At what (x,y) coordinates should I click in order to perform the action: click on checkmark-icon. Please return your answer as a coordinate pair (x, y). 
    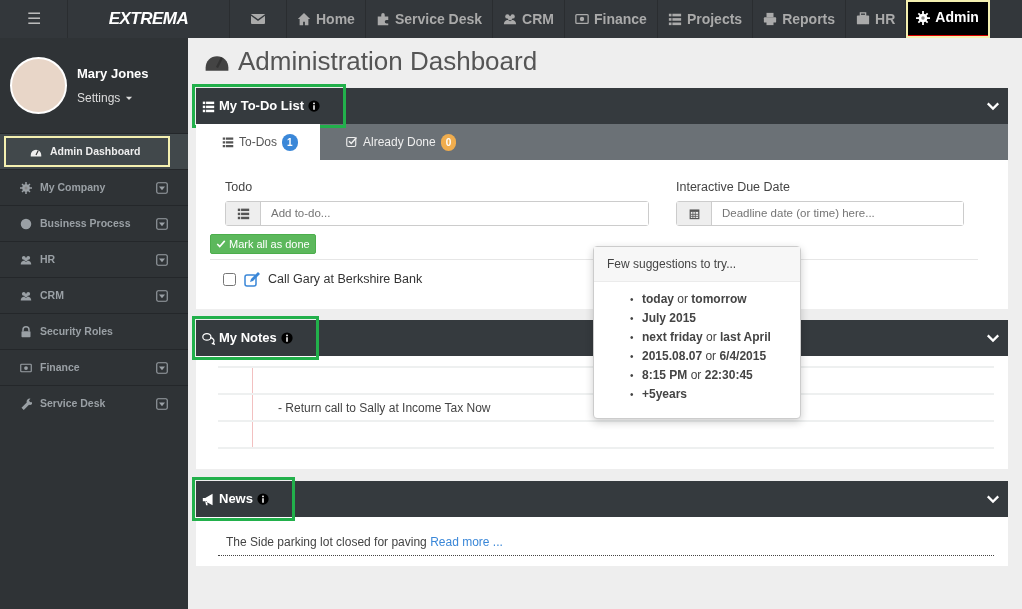
    Looking at the image, I should click on (221, 244).